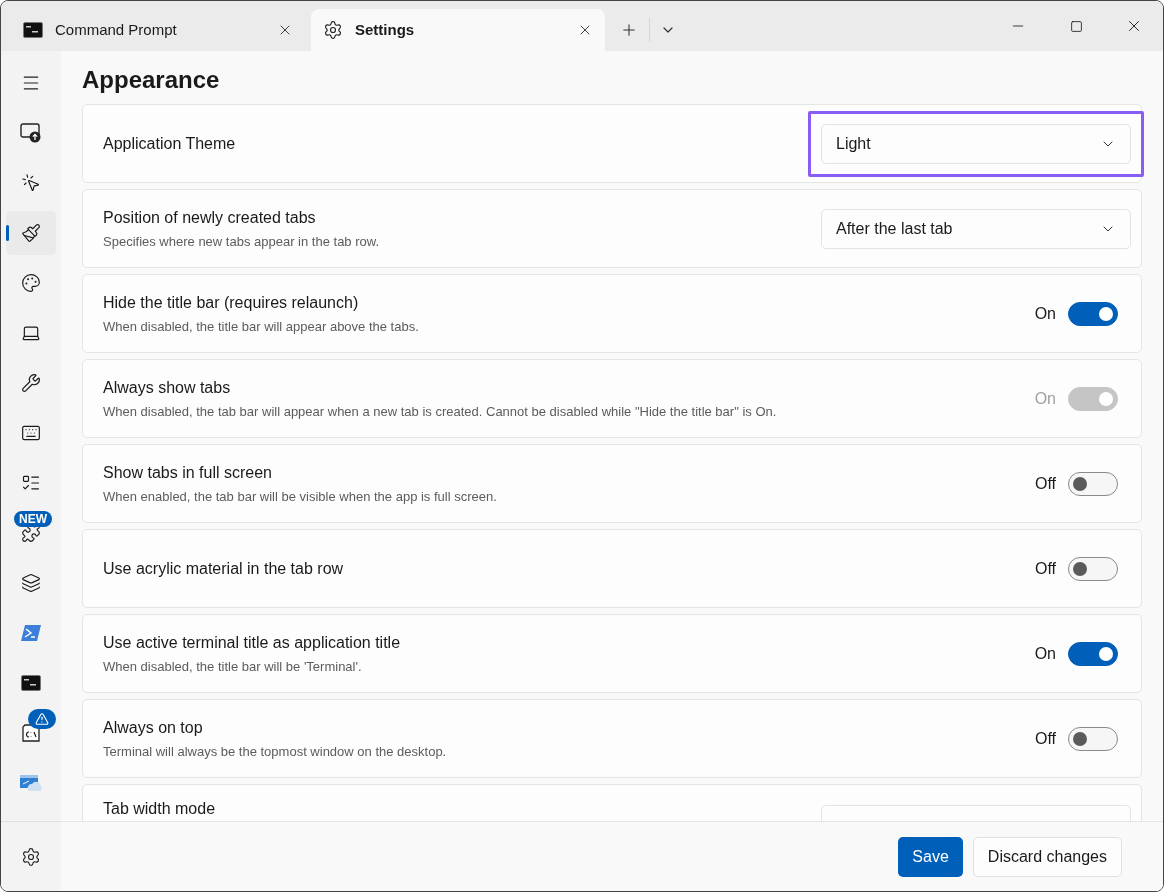 The width and height of the screenshot is (1164, 892). I want to click on tab: Settings, so click(458, 30).